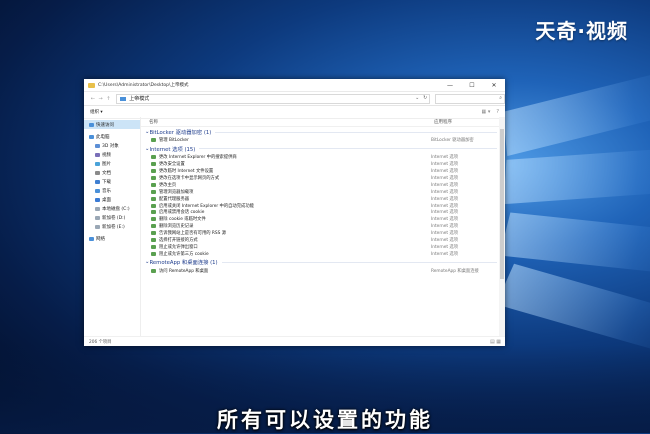 Image resolution: width=650 pixels, height=434 pixels. What do you see at coordinates (100, 342) in the screenshot?
I see `item-count: 206 个项目` at bounding box center [100, 342].